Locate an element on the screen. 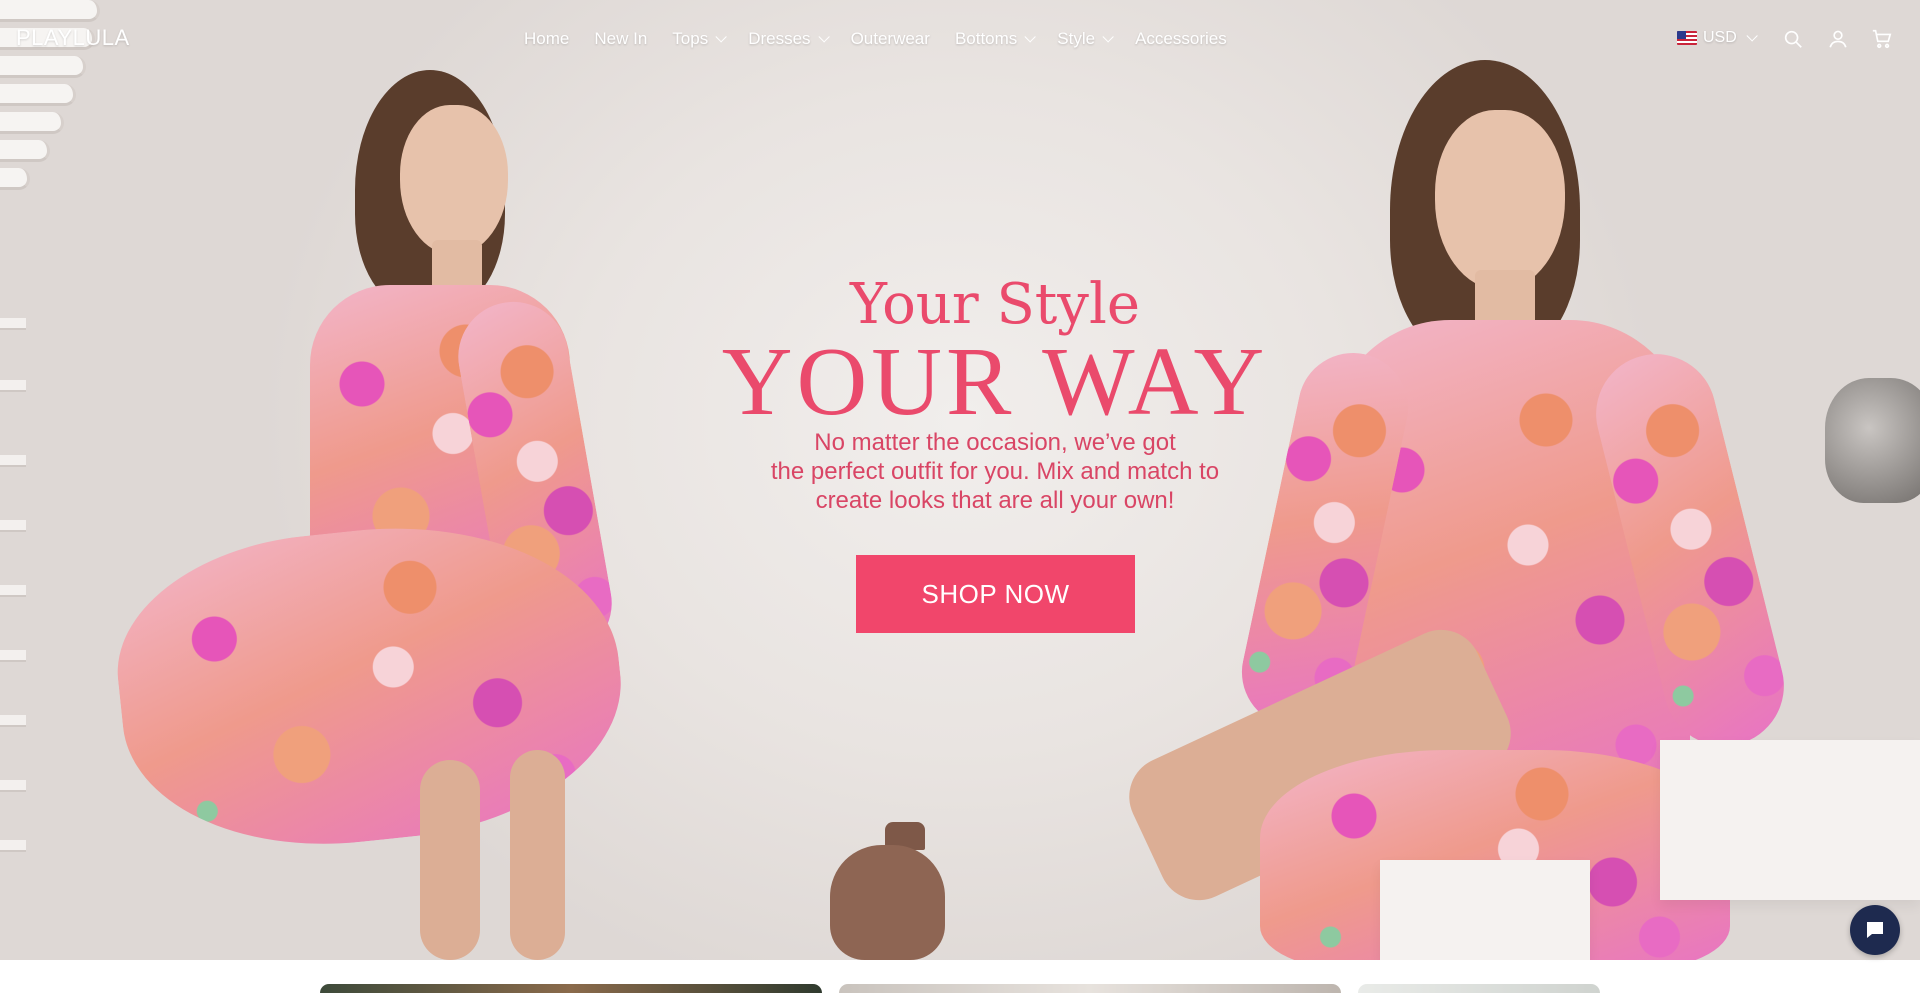 The image size is (1920, 993). hero-headline: YOUR WAY is located at coordinates (995, 382).